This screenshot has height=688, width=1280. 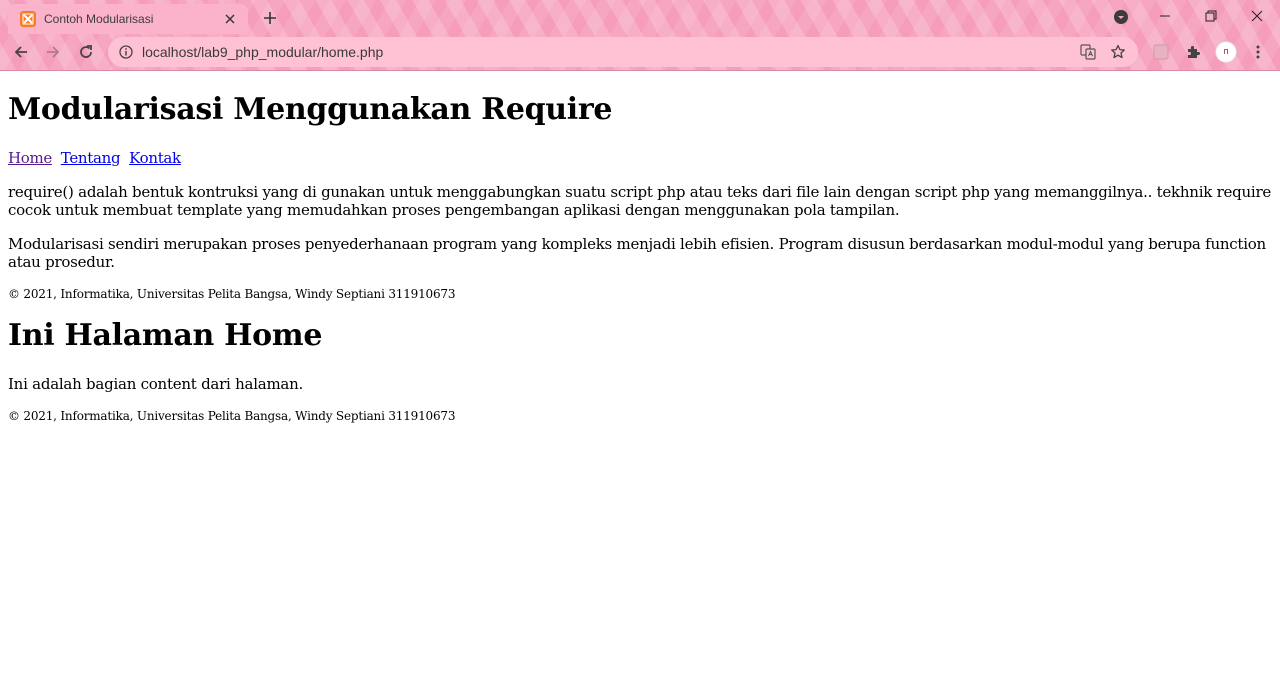 I want to click on nav-link-kontak: Kontak, so click(x=155, y=158).